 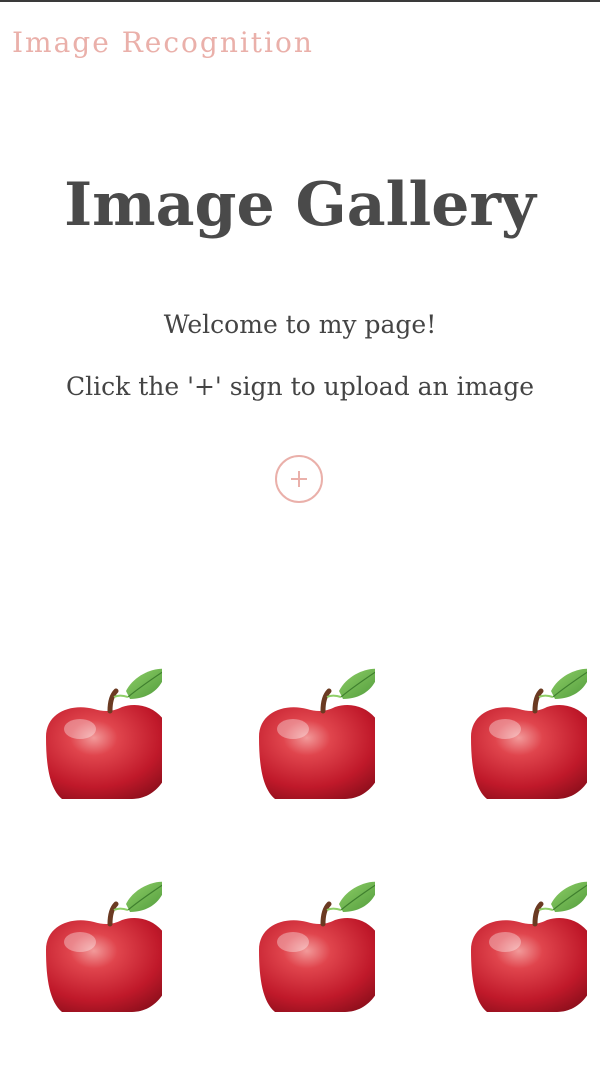 What do you see at coordinates (163, 42) in the screenshot?
I see `brand-title: Image Recognition` at bounding box center [163, 42].